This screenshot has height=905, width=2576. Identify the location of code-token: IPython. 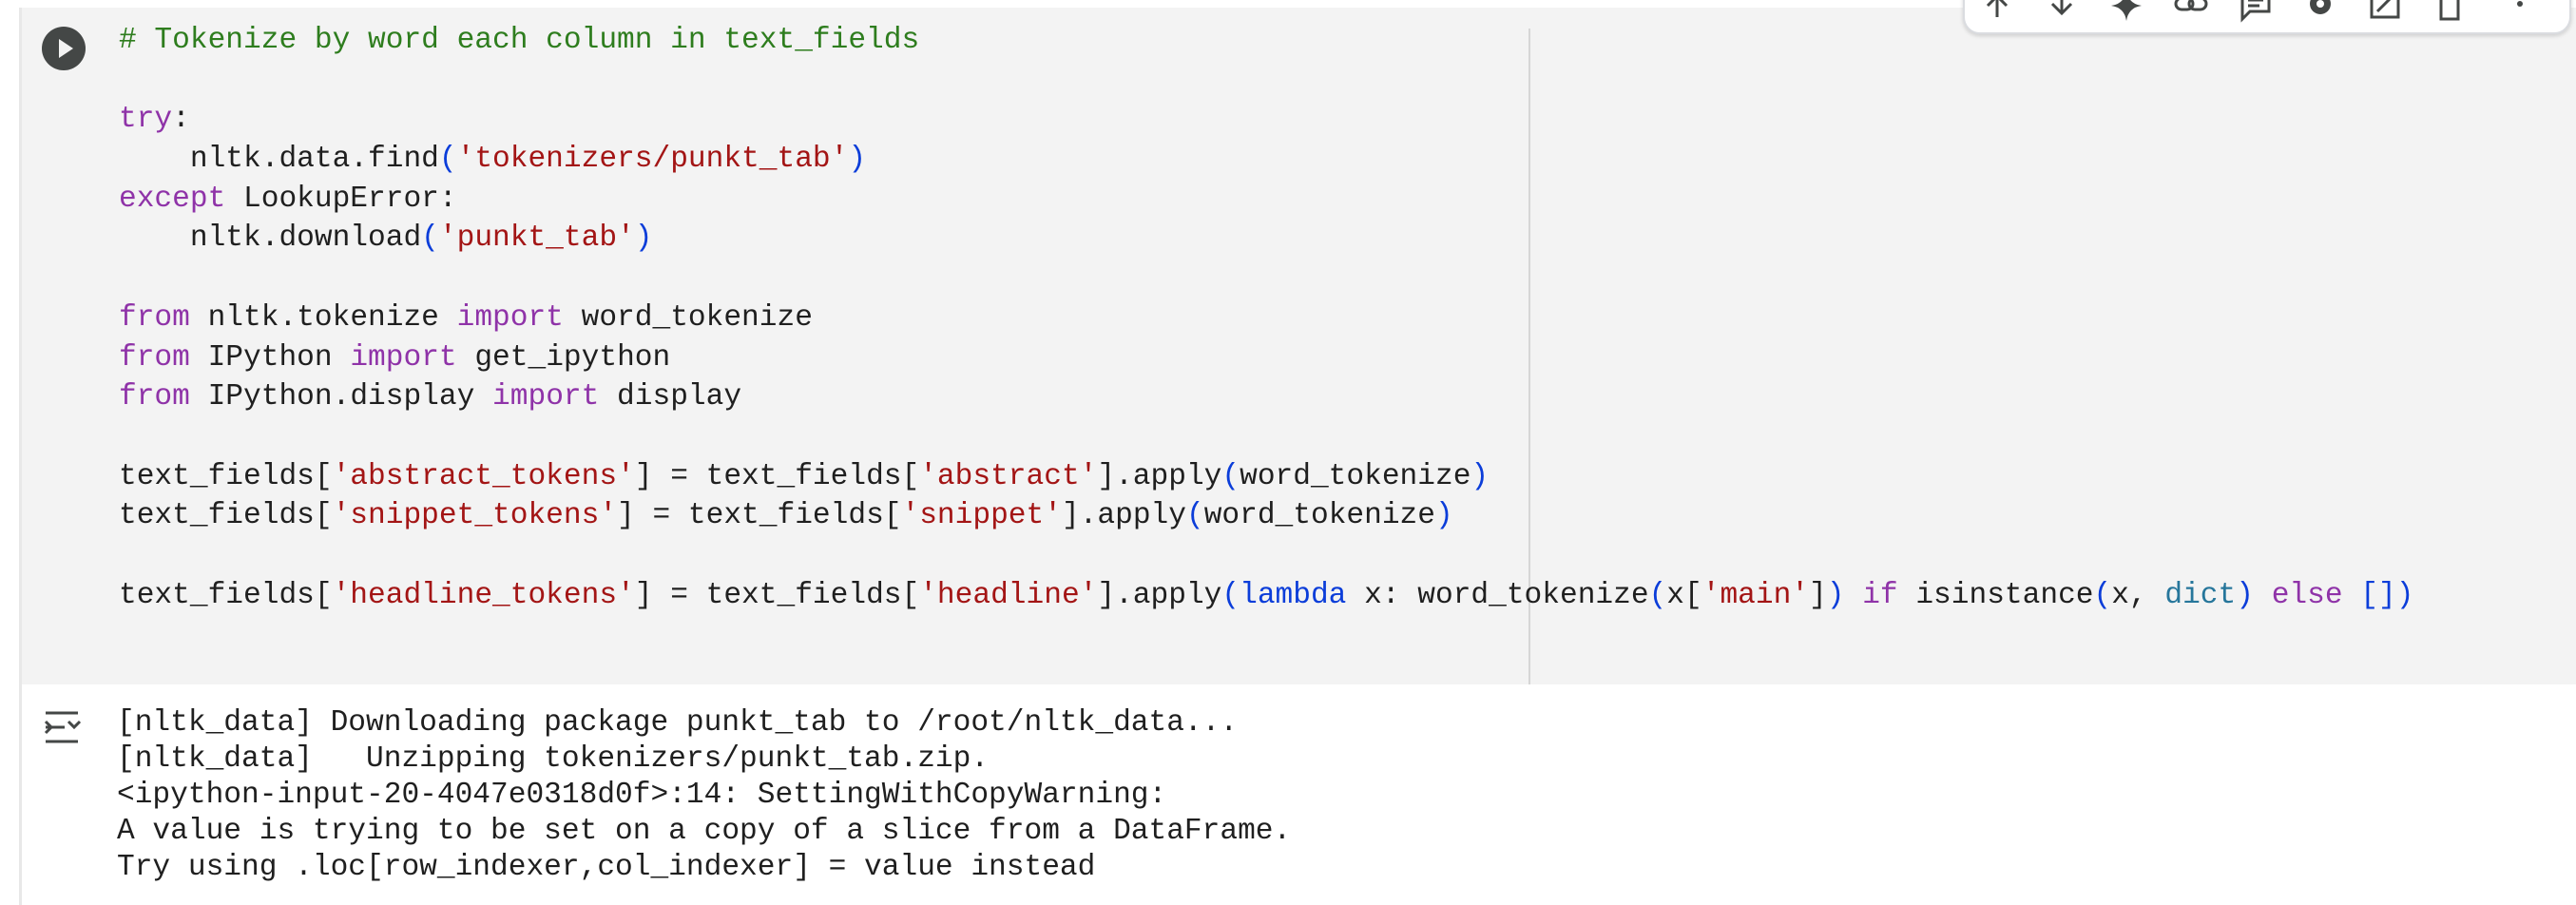
(270, 357).